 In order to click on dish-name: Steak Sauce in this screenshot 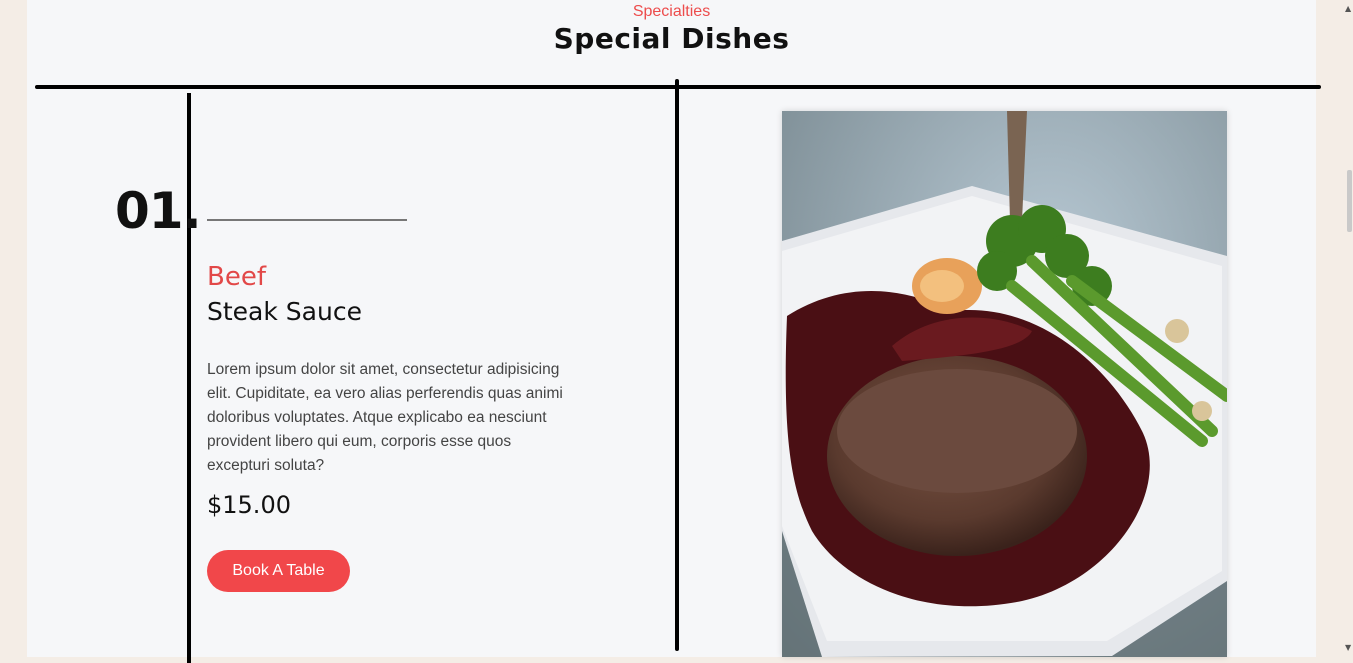, I will do `click(284, 311)`.